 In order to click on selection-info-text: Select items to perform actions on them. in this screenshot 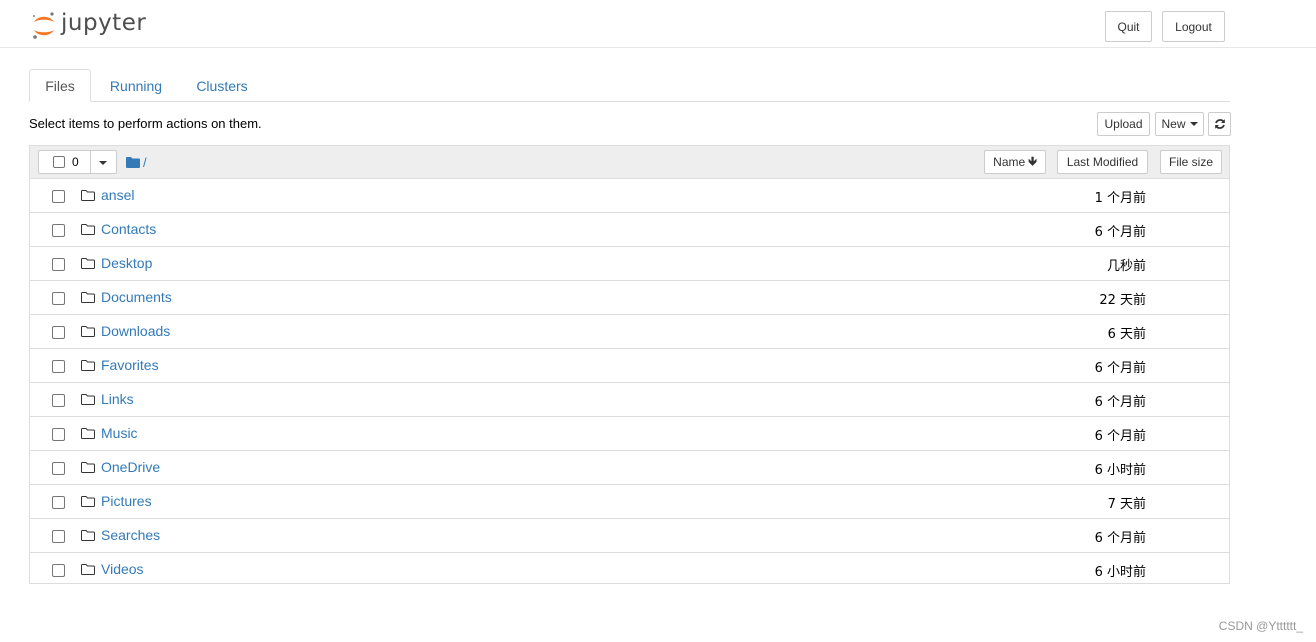, I will do `click(145, 123)`.